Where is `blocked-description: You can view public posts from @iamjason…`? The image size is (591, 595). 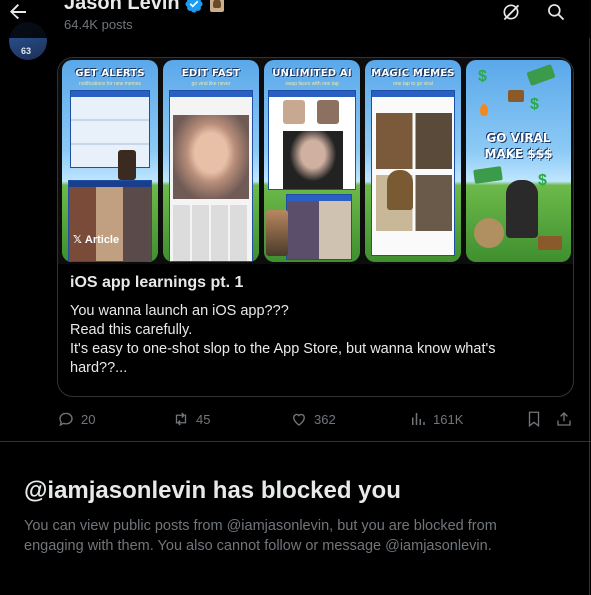 blocked-description: You can view public posts from @iamjason… is located at coordinates (294, 536).